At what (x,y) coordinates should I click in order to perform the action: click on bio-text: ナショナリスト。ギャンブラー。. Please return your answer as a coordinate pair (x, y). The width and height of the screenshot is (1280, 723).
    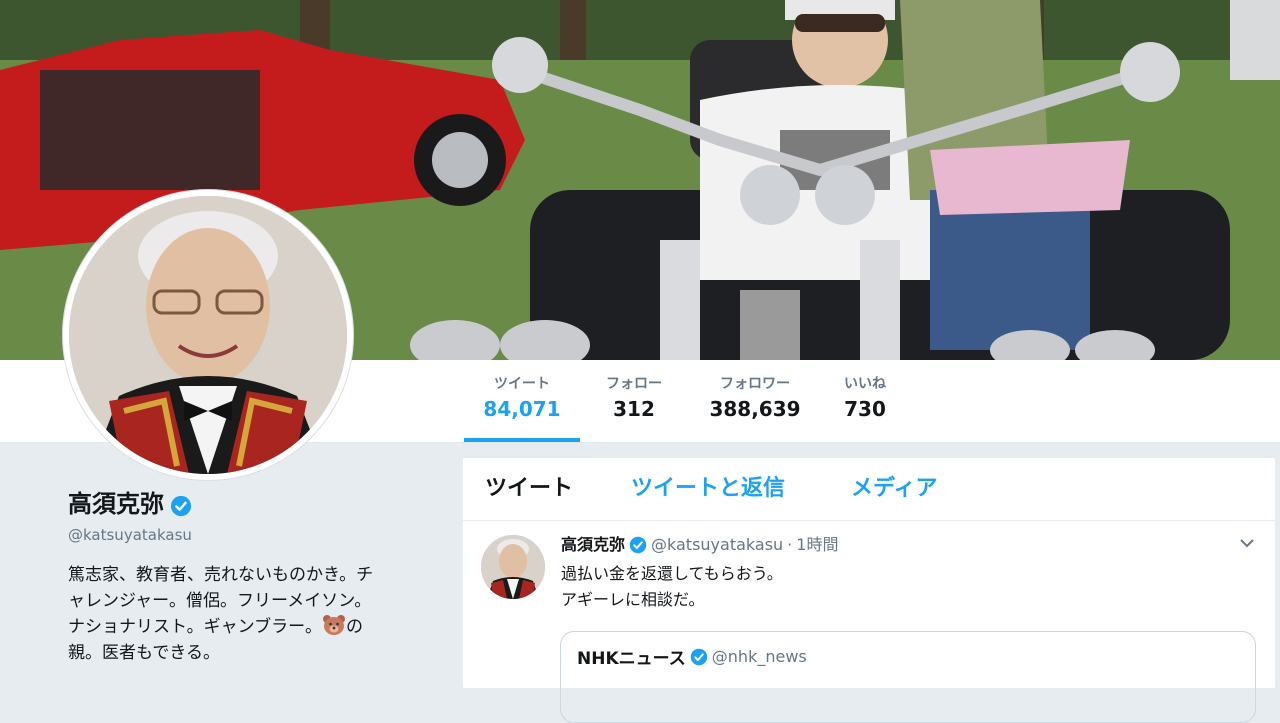
    Looking at the image, I should click on (195, 627).